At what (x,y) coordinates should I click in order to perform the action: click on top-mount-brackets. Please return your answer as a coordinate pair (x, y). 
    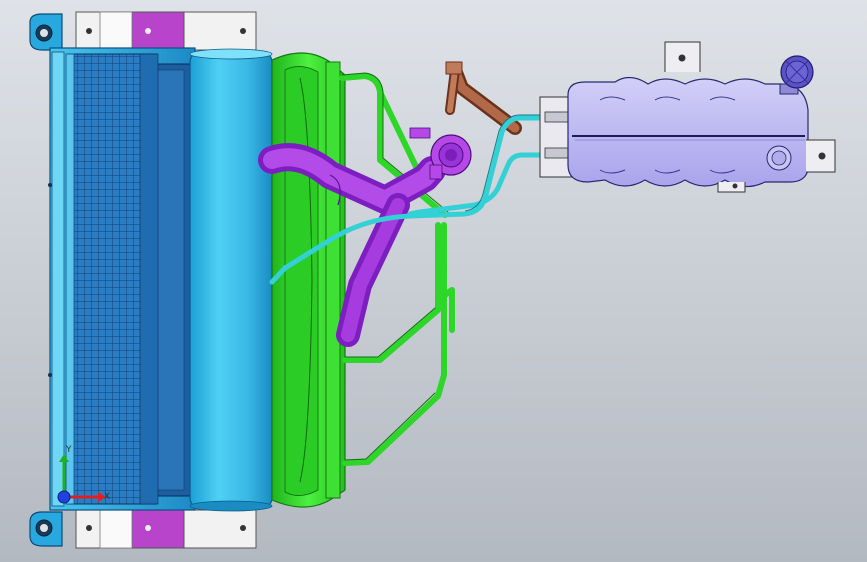
    Looking at the image, I should click on (166, 31).